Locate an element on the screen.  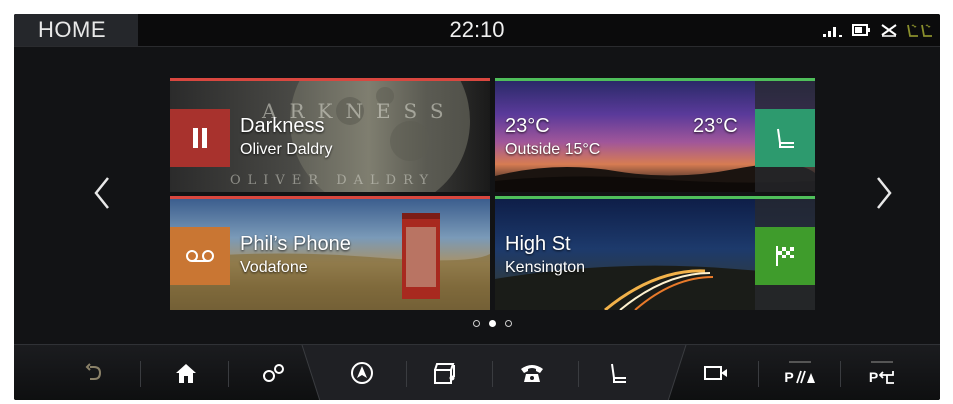
destination-button is located at coordinates (785, 256).